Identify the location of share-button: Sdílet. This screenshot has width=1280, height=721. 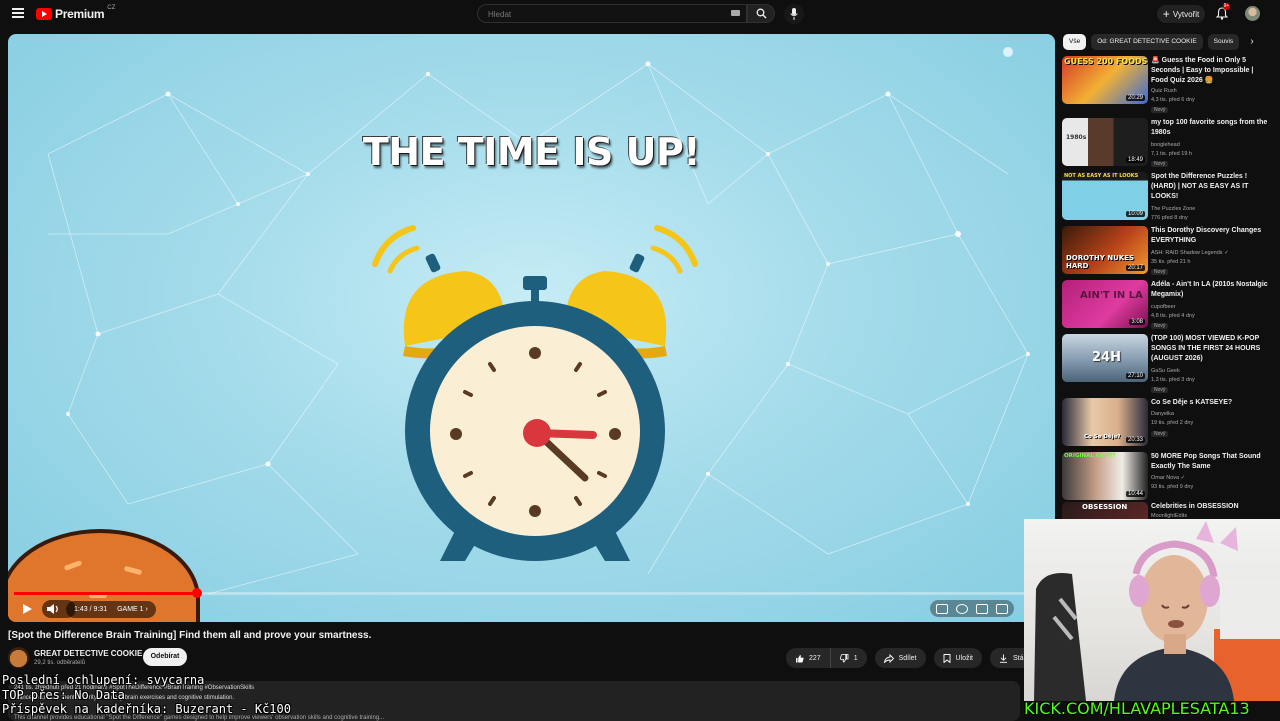
(900, 658).